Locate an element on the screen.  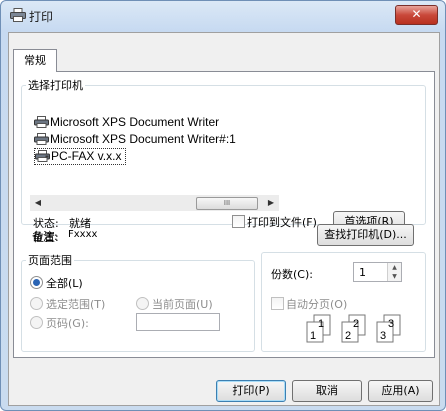
comment-label: 备注: is located at coordinates (45, 236).